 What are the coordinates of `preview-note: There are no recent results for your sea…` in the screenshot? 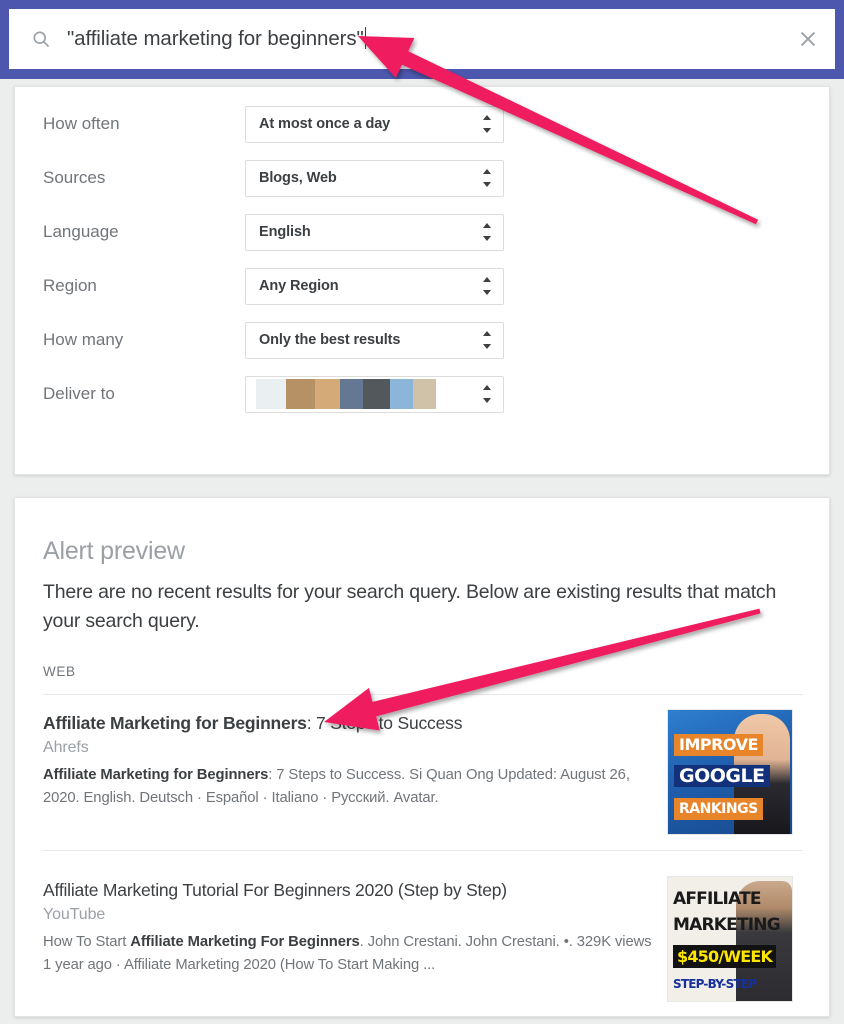 It's located at (410, 606).